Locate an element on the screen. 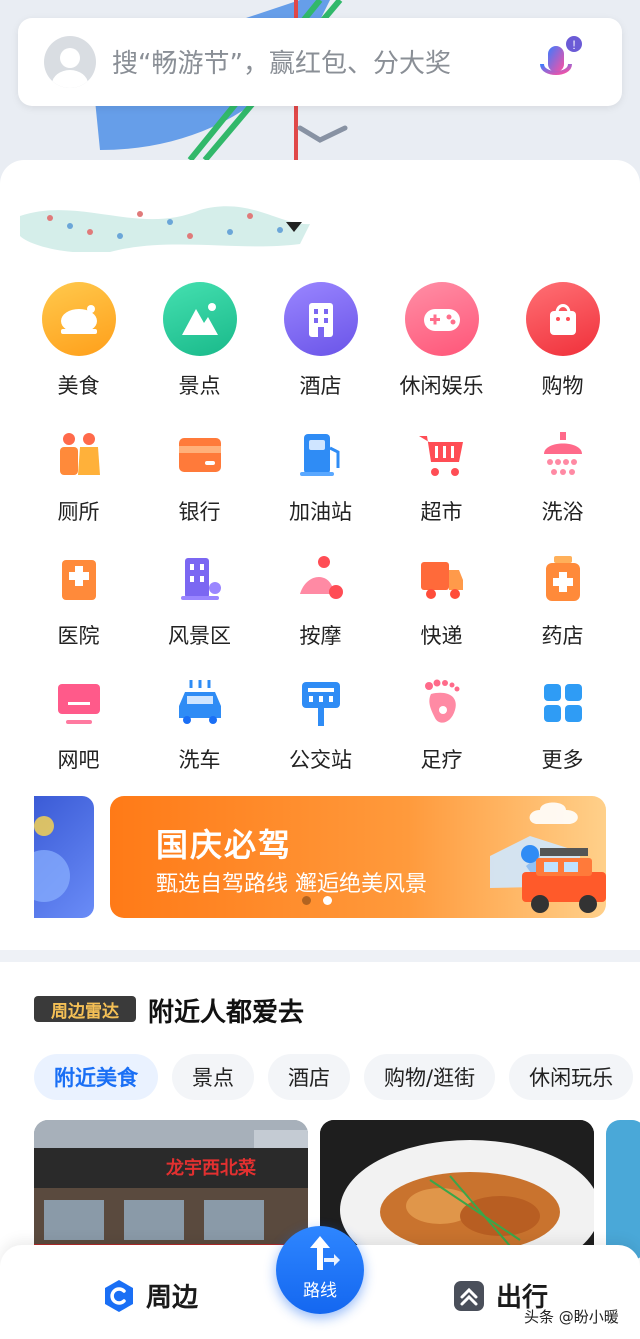 The image size is (640, 1339). restaurant-photo is located at coordinates (171, 1190).